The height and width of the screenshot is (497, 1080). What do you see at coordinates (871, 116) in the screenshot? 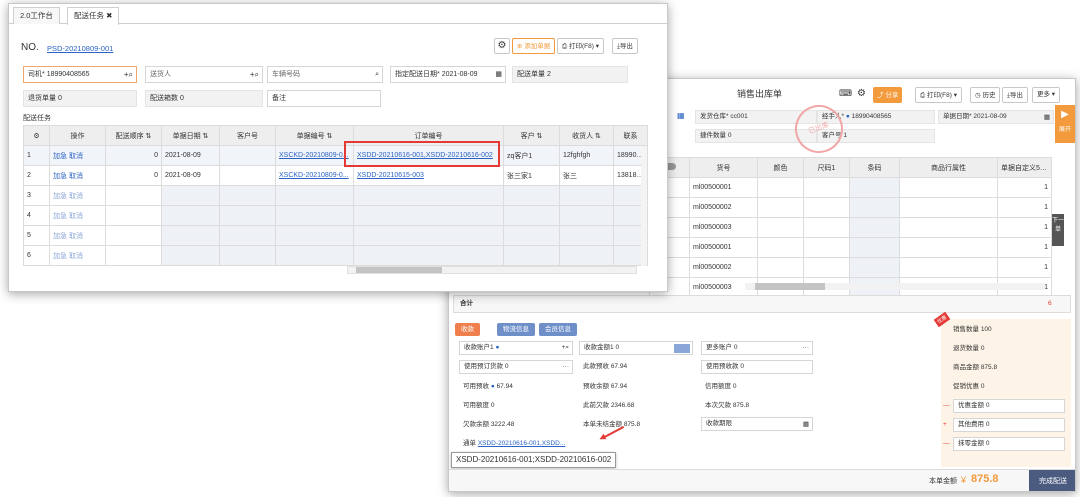
I see `handler-value: 18990408565` at bounding box center [871, 116].